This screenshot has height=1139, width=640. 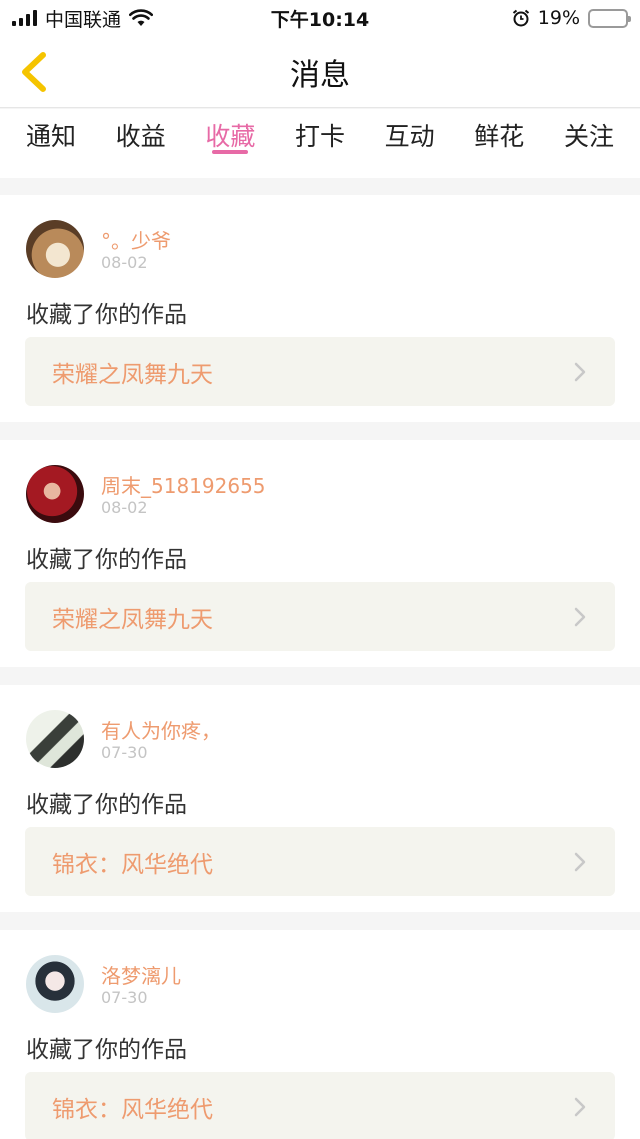 I want to click on username: 洛梦漓儿, so click(x=141, y=974).